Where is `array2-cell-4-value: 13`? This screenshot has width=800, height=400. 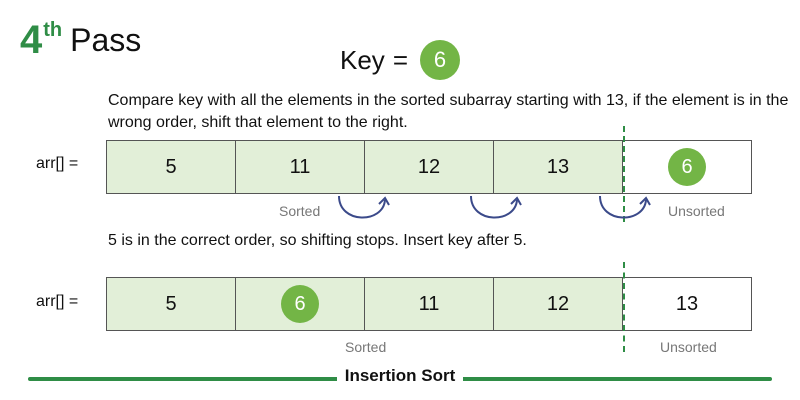 array2-cell-4-value: 13 is located at coordinates (687, 303).